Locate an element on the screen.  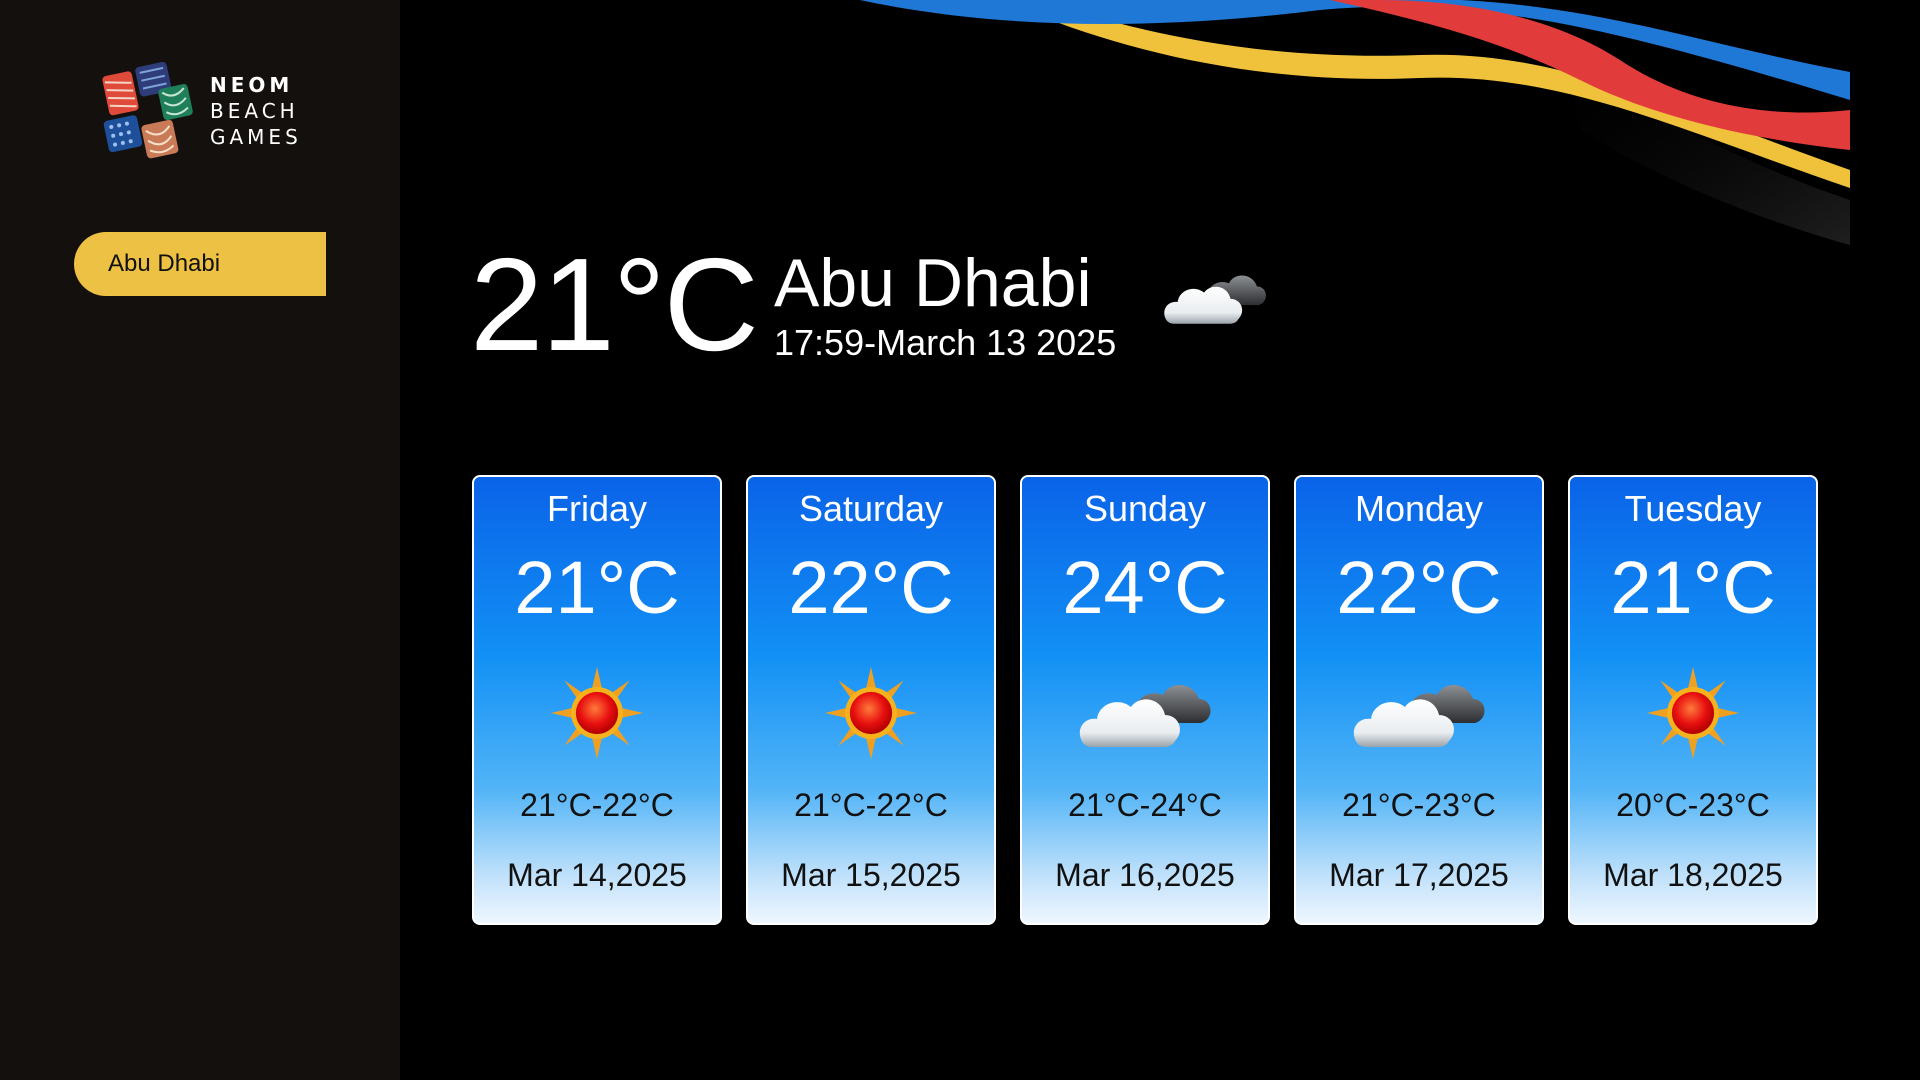
logo-line-2: BEACH is located at coordinates (254, 111).